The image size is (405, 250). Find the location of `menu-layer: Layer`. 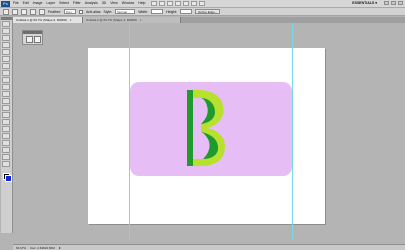

menu-layer: Layer is located at coordinates (50, 3).